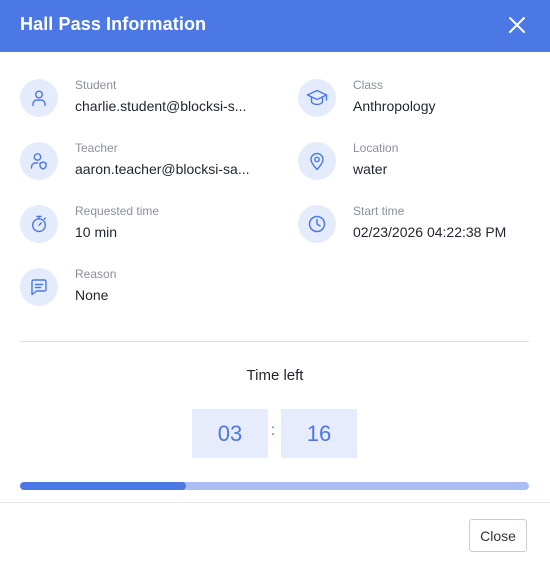 This screenshot has height=566, width=550. Describe the element at coordinates (498, 535) in the screenshot. I see `close-button: Close` at that location.